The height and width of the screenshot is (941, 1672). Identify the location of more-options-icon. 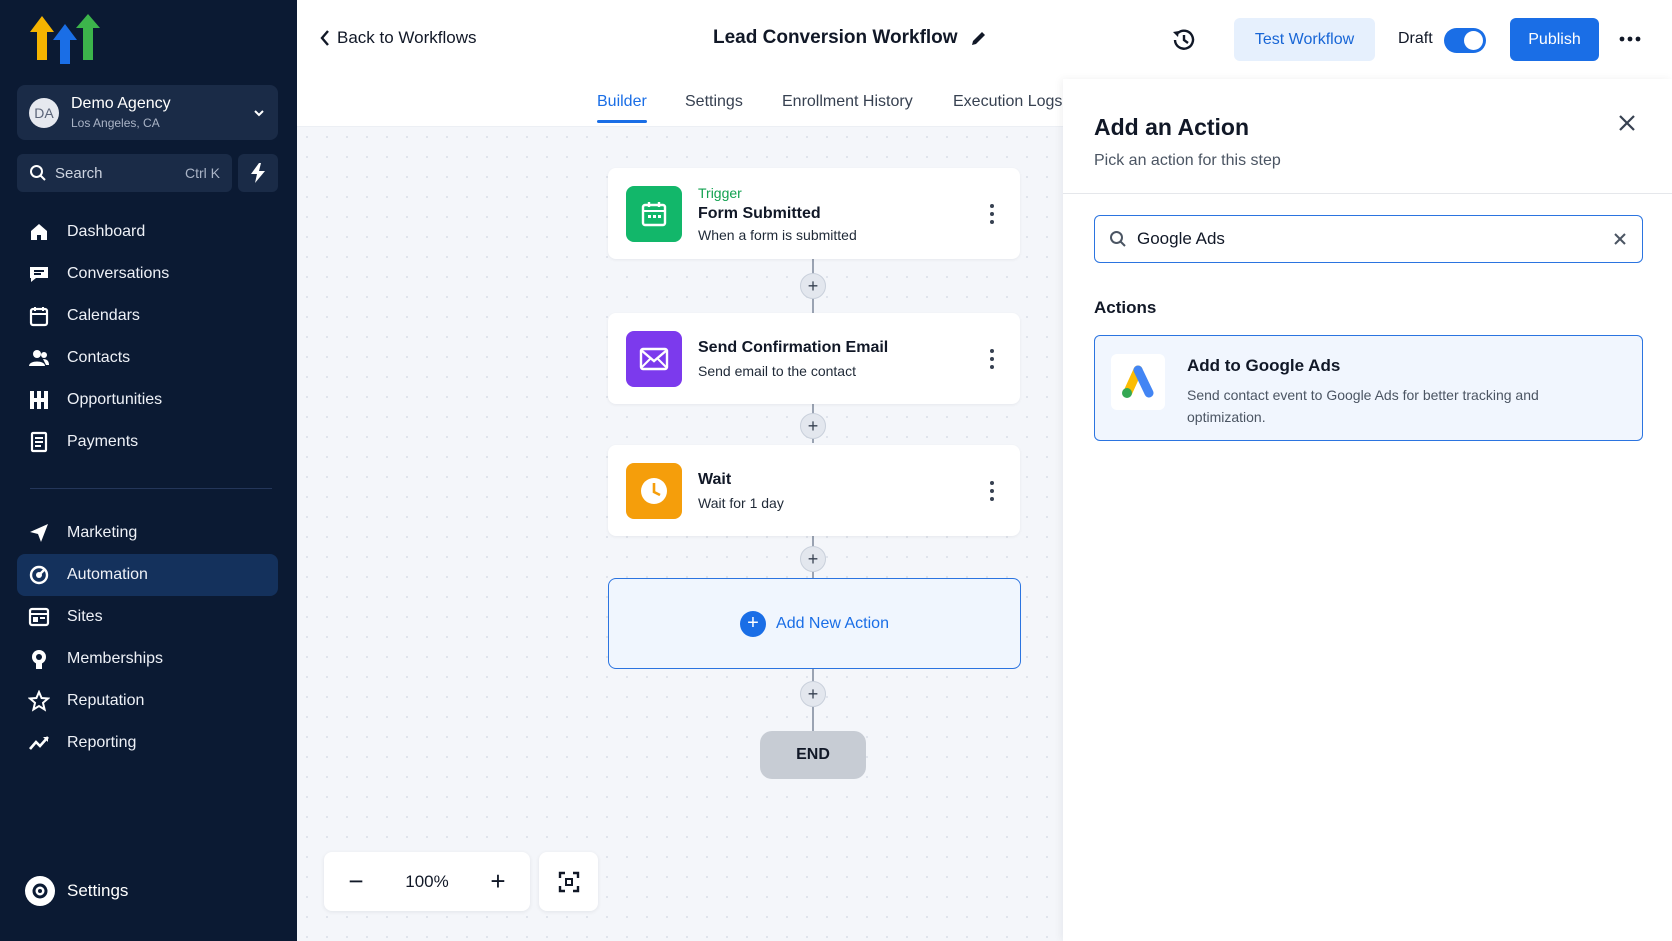
(1630, 39).